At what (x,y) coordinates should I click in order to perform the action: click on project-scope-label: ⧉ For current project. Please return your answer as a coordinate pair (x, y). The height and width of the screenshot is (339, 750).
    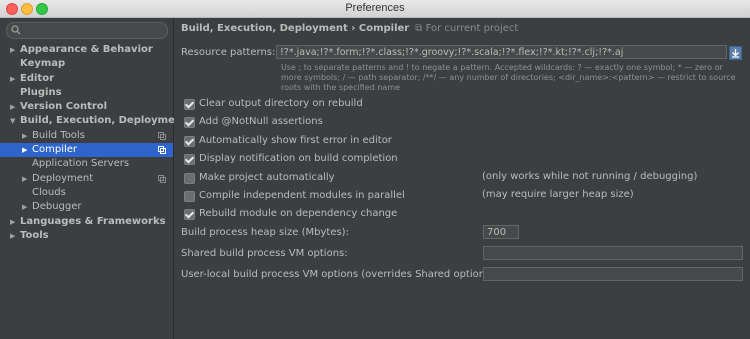
    Looking at the image, I should click on (467, 28).